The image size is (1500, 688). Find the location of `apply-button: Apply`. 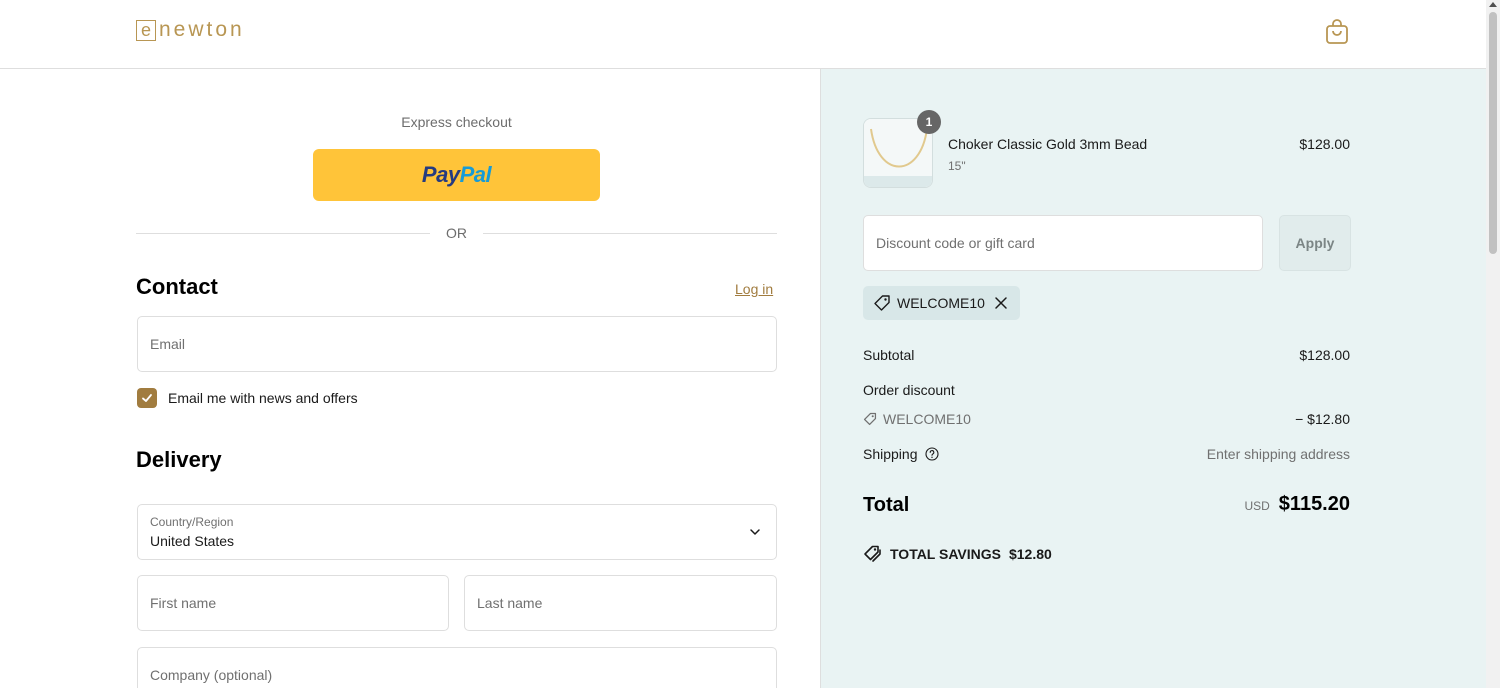

apply-button: Apply is located at coordinates (1315, 243).